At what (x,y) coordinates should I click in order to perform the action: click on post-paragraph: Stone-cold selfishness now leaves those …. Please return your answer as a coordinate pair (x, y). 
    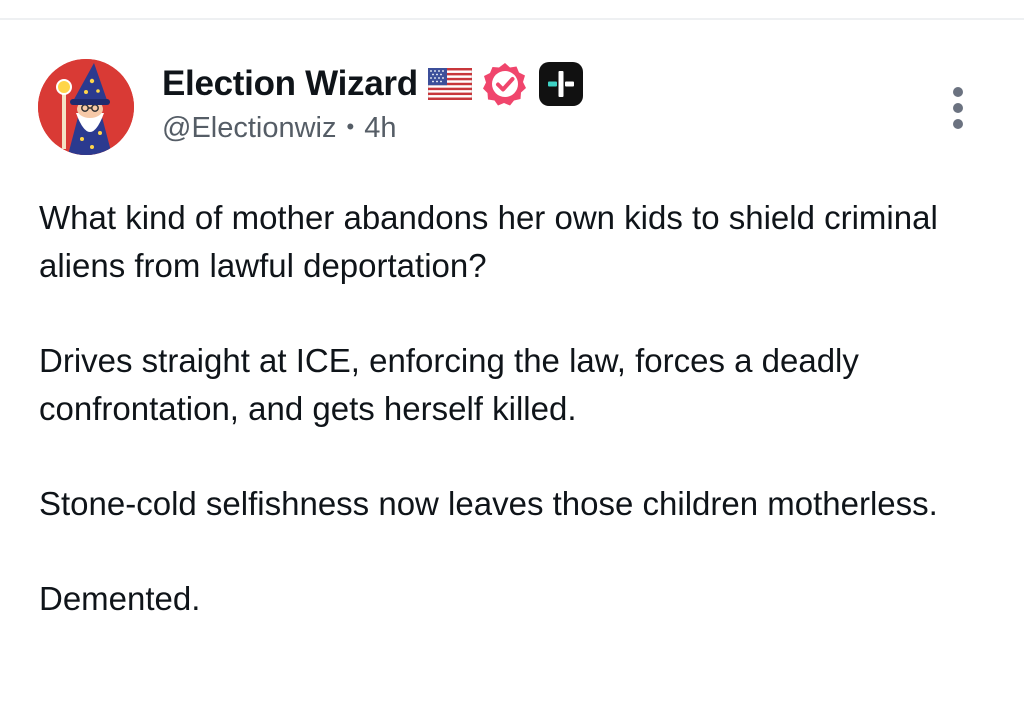
    Looking at the image, I should click on (488, 503).